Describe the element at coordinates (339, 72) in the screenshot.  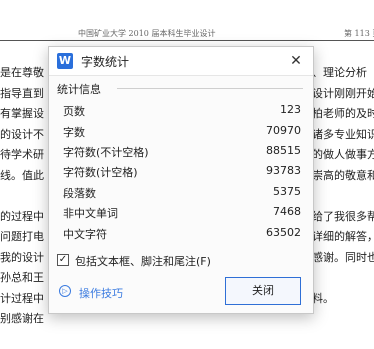
I see `document-text-right: 、理论分析` at that location.